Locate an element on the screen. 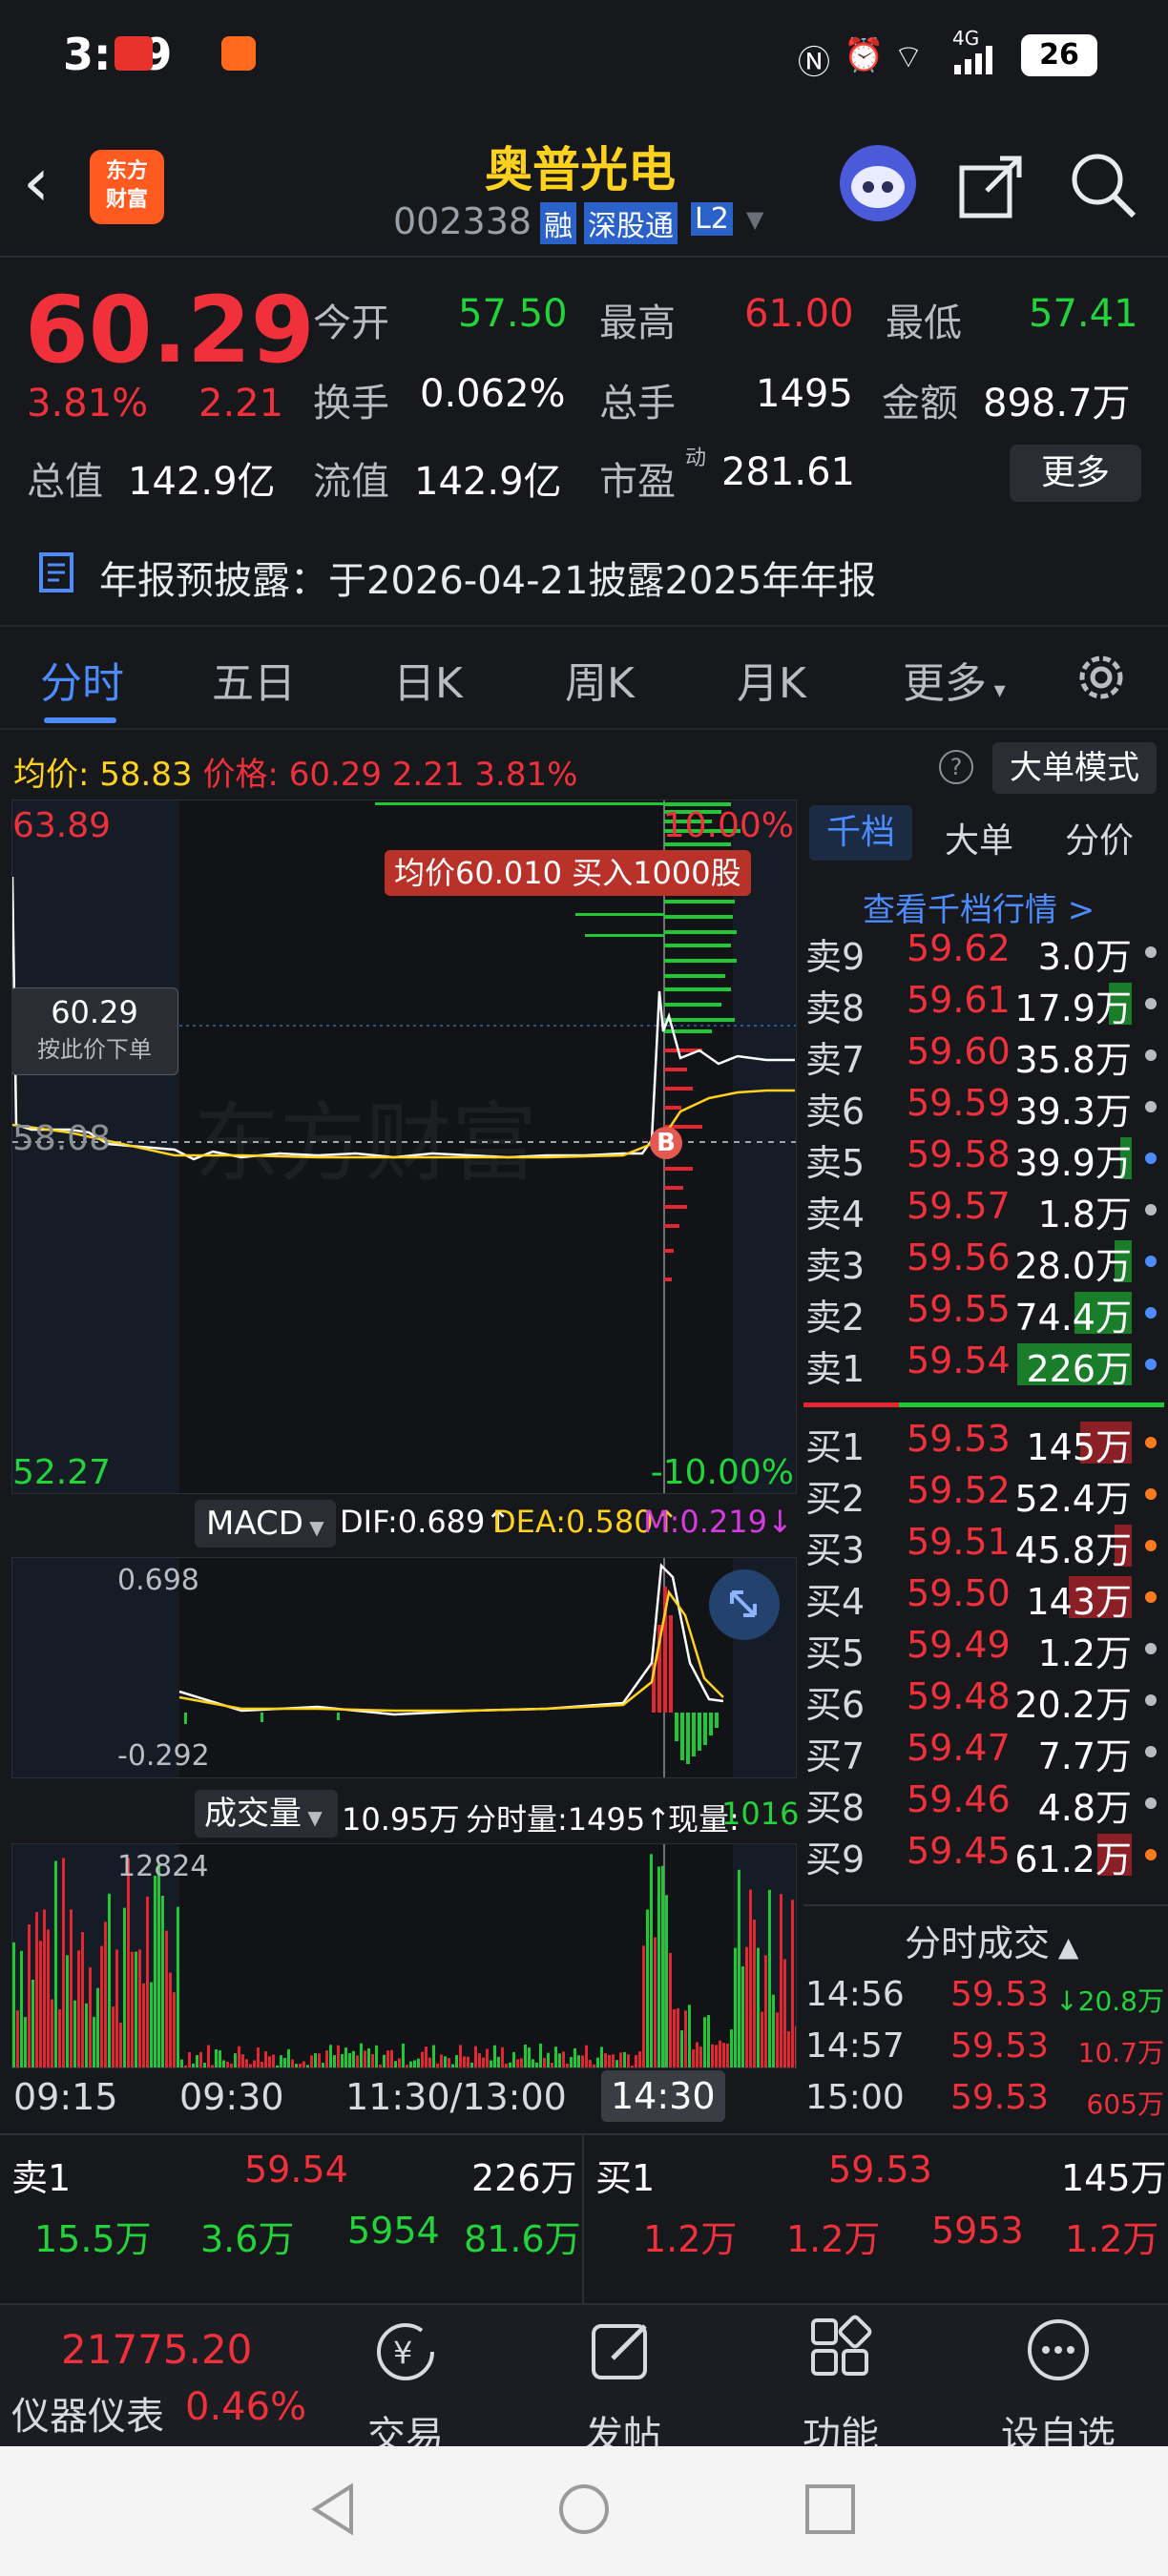 Image resolution: width=1168 pixels, height=2576 pixels. pe-label: 市盈 is located at coordinates (637, 482).